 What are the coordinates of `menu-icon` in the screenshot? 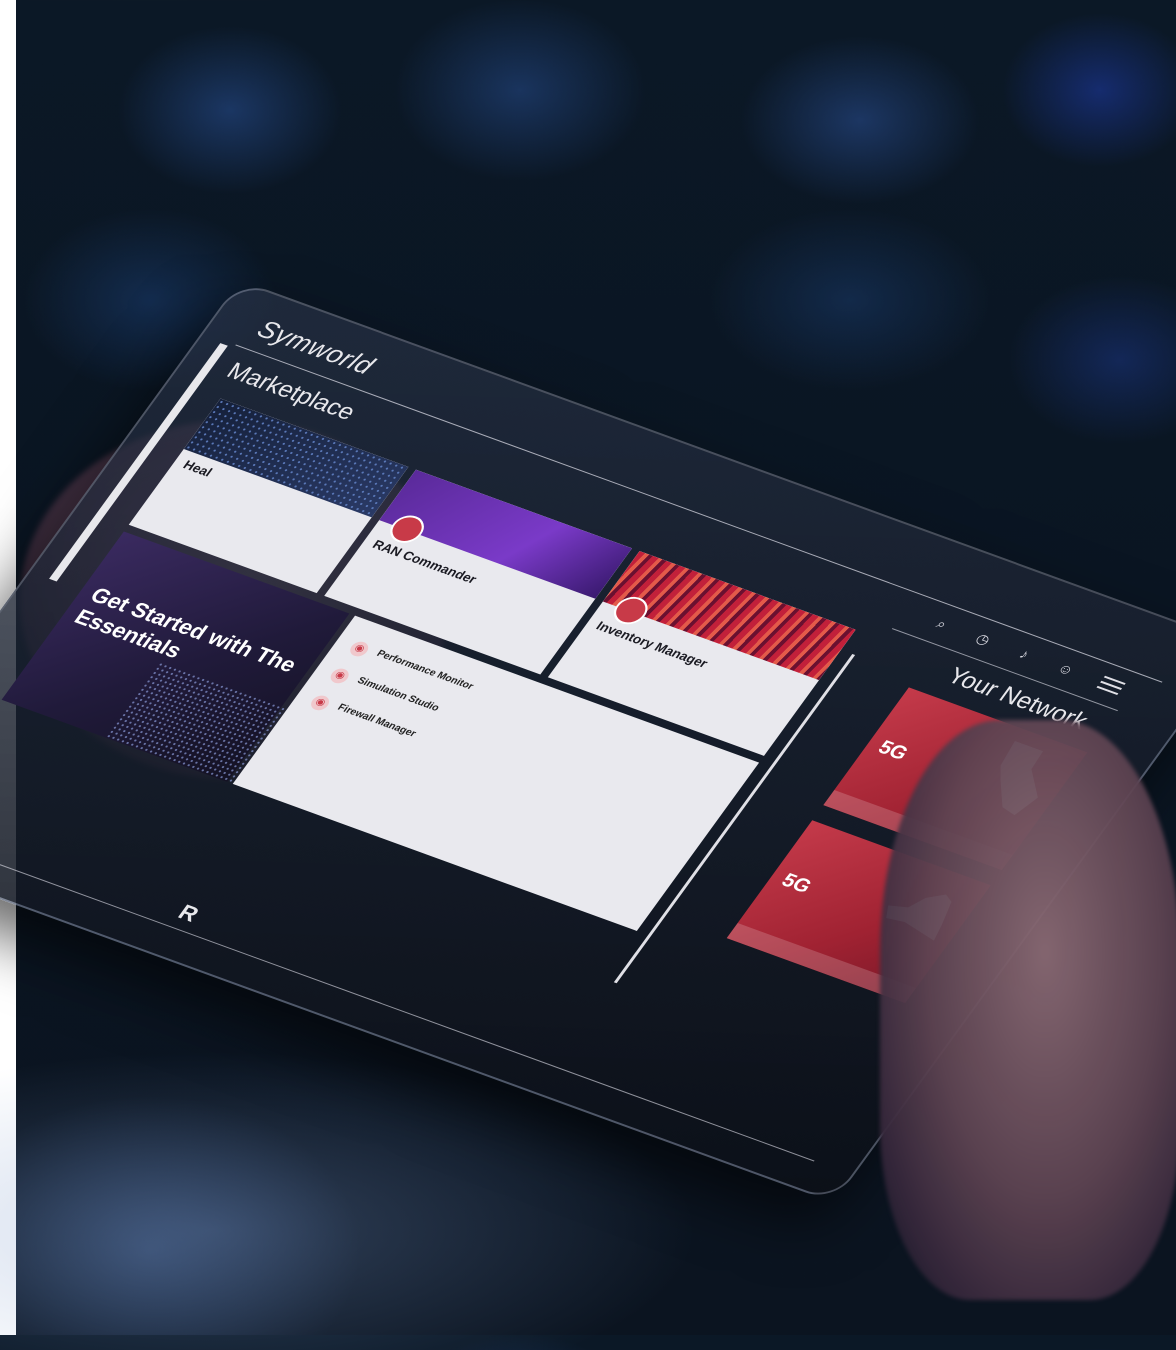 It's located at (1111, 685).